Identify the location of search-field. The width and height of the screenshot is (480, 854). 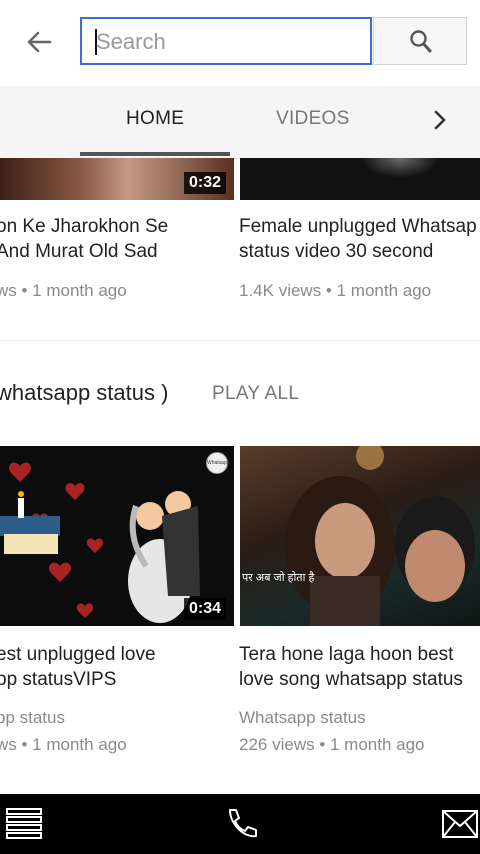
(226, 41).